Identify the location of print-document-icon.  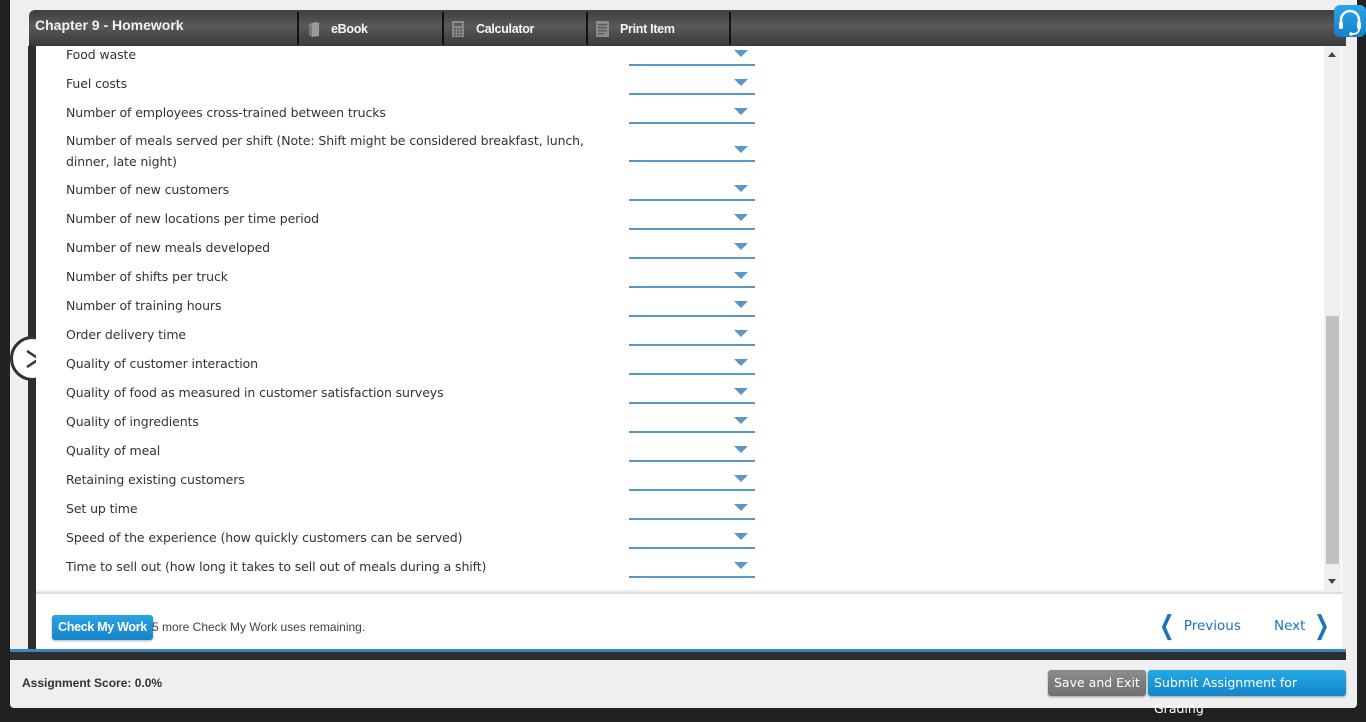
(603, 28).